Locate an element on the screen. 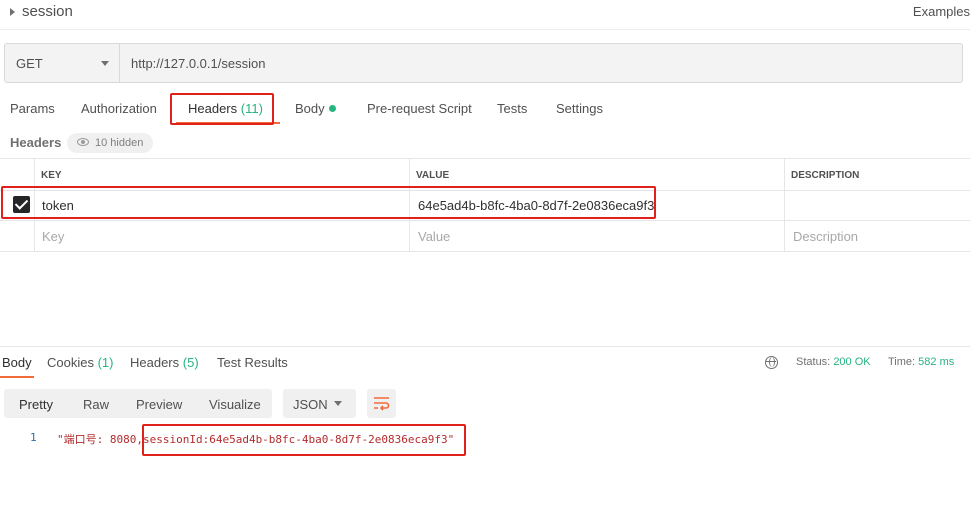 This screenshot has height=520, width=970. tab-pre-request-script: Pre-request Script is located at coordinates (419, 108).